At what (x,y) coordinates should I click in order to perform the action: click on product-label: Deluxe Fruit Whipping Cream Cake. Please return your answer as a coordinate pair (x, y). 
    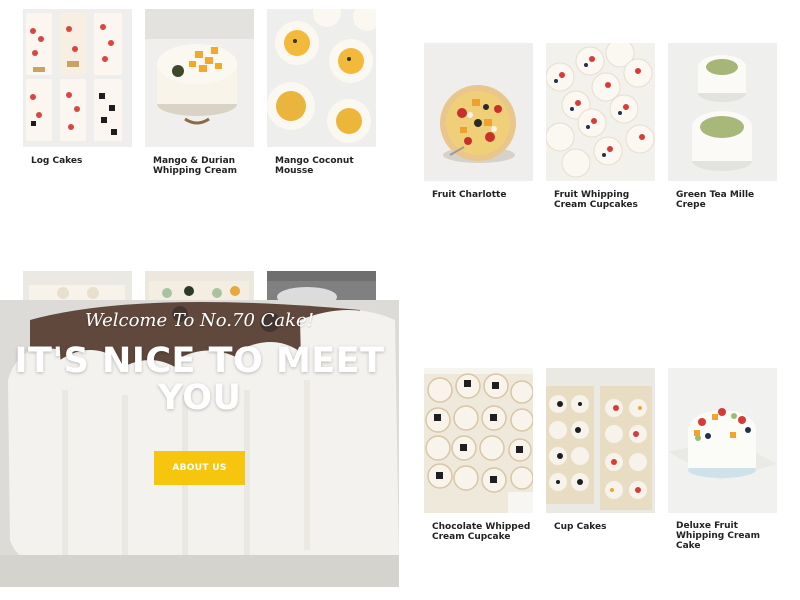
    Looking at the image, I should click on (726, 536).